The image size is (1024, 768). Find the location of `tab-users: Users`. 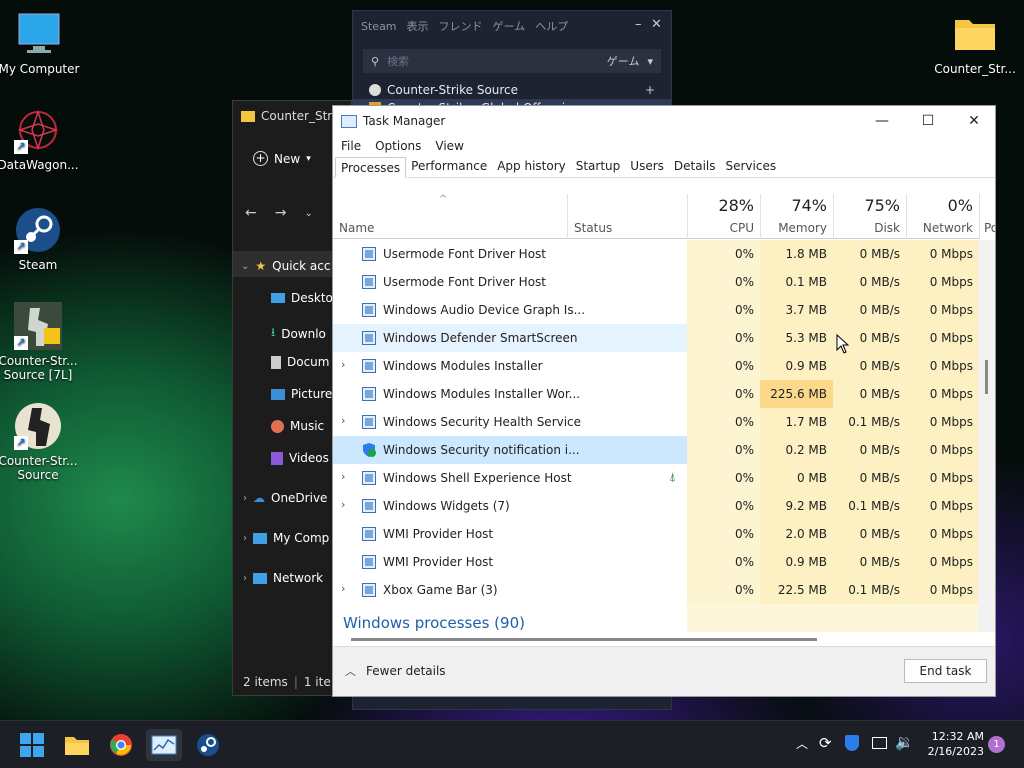

tab-users: Users is located at coordinates (647, 166).